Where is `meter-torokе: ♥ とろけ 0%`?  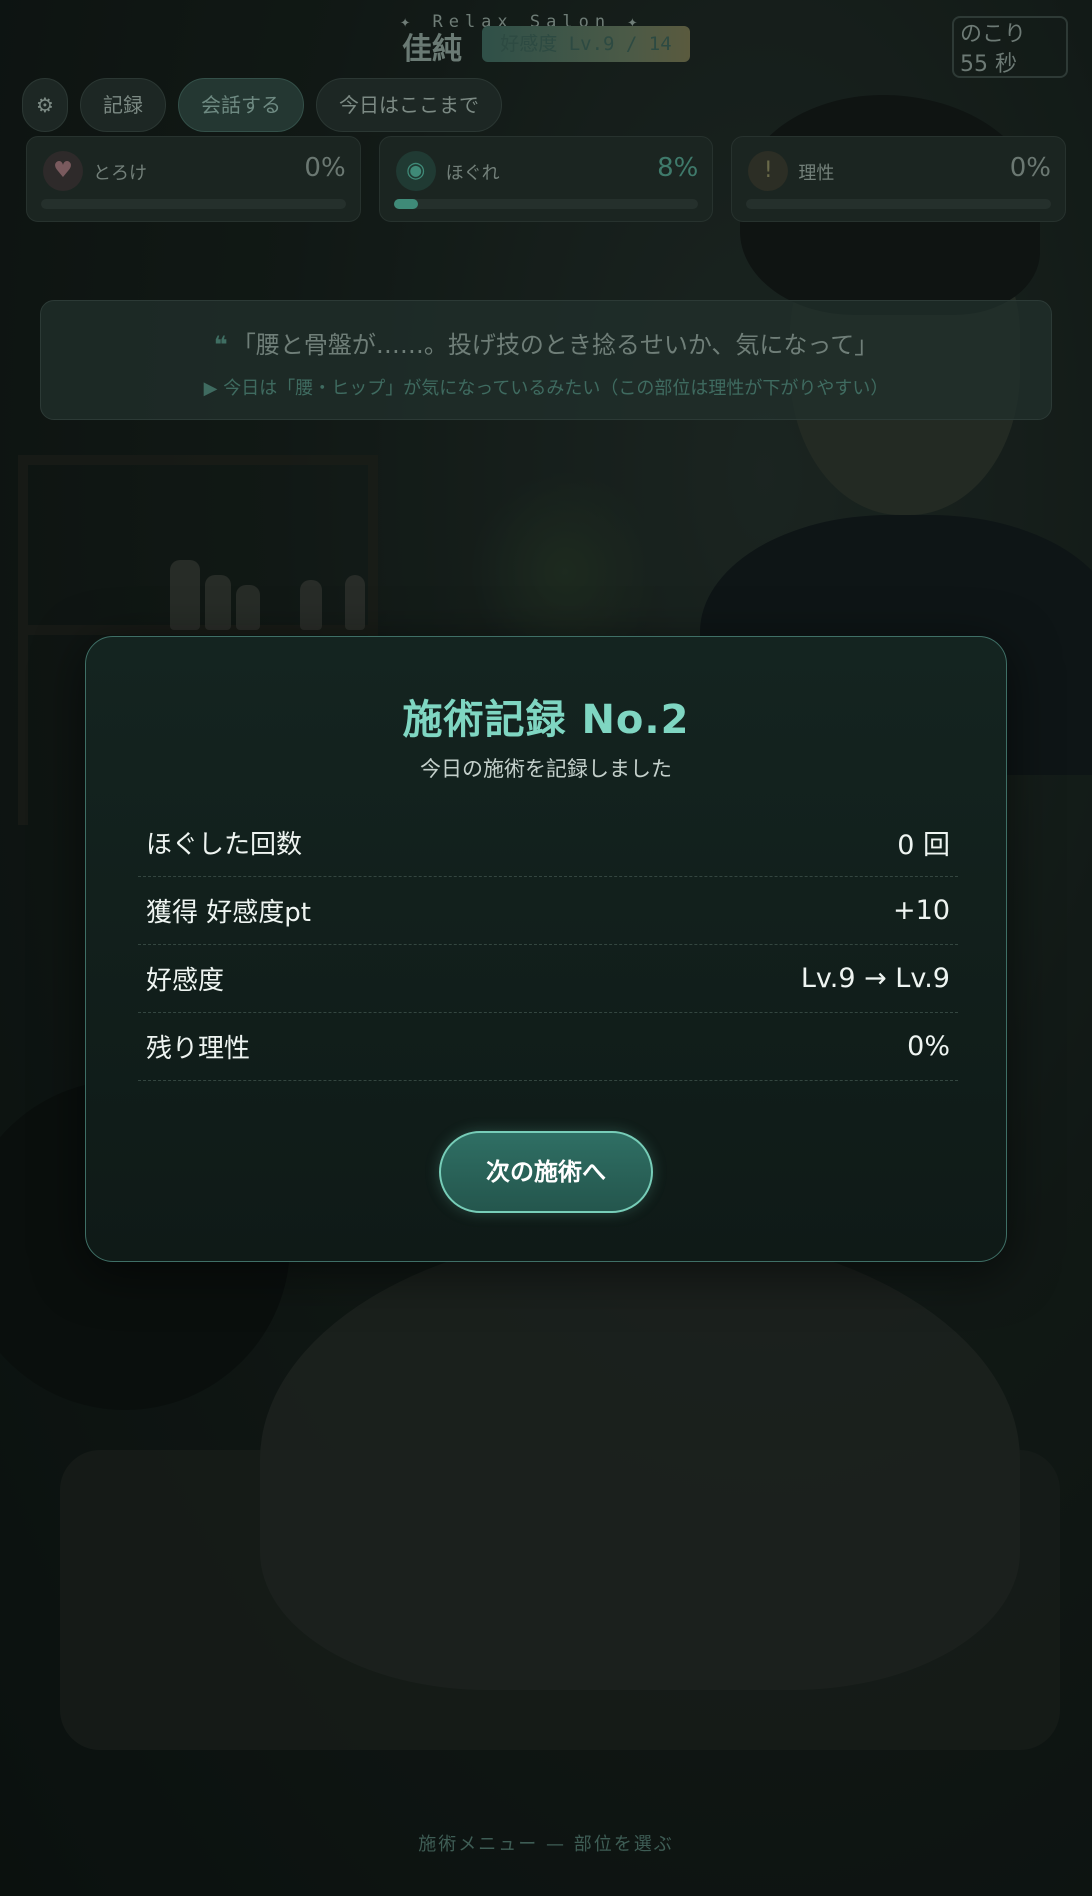 meter-torokе: ♥ とろけ 0% is located at coordinates (193, 179).